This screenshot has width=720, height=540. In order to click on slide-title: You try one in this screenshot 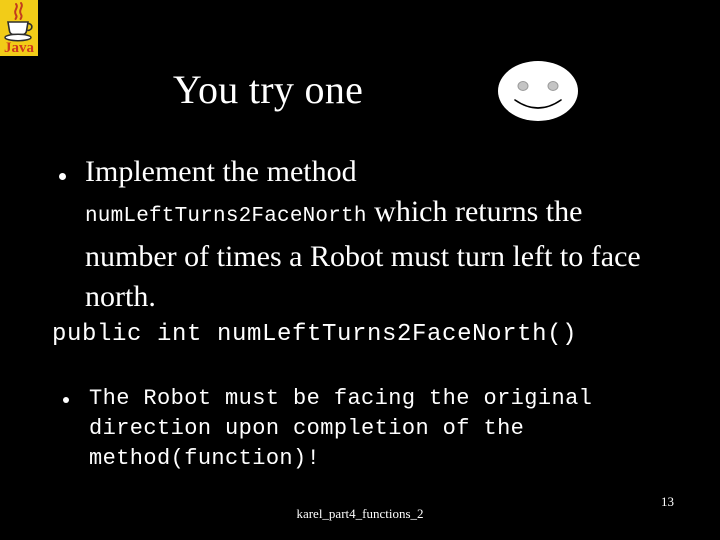, I will do `click(360, 90)`.